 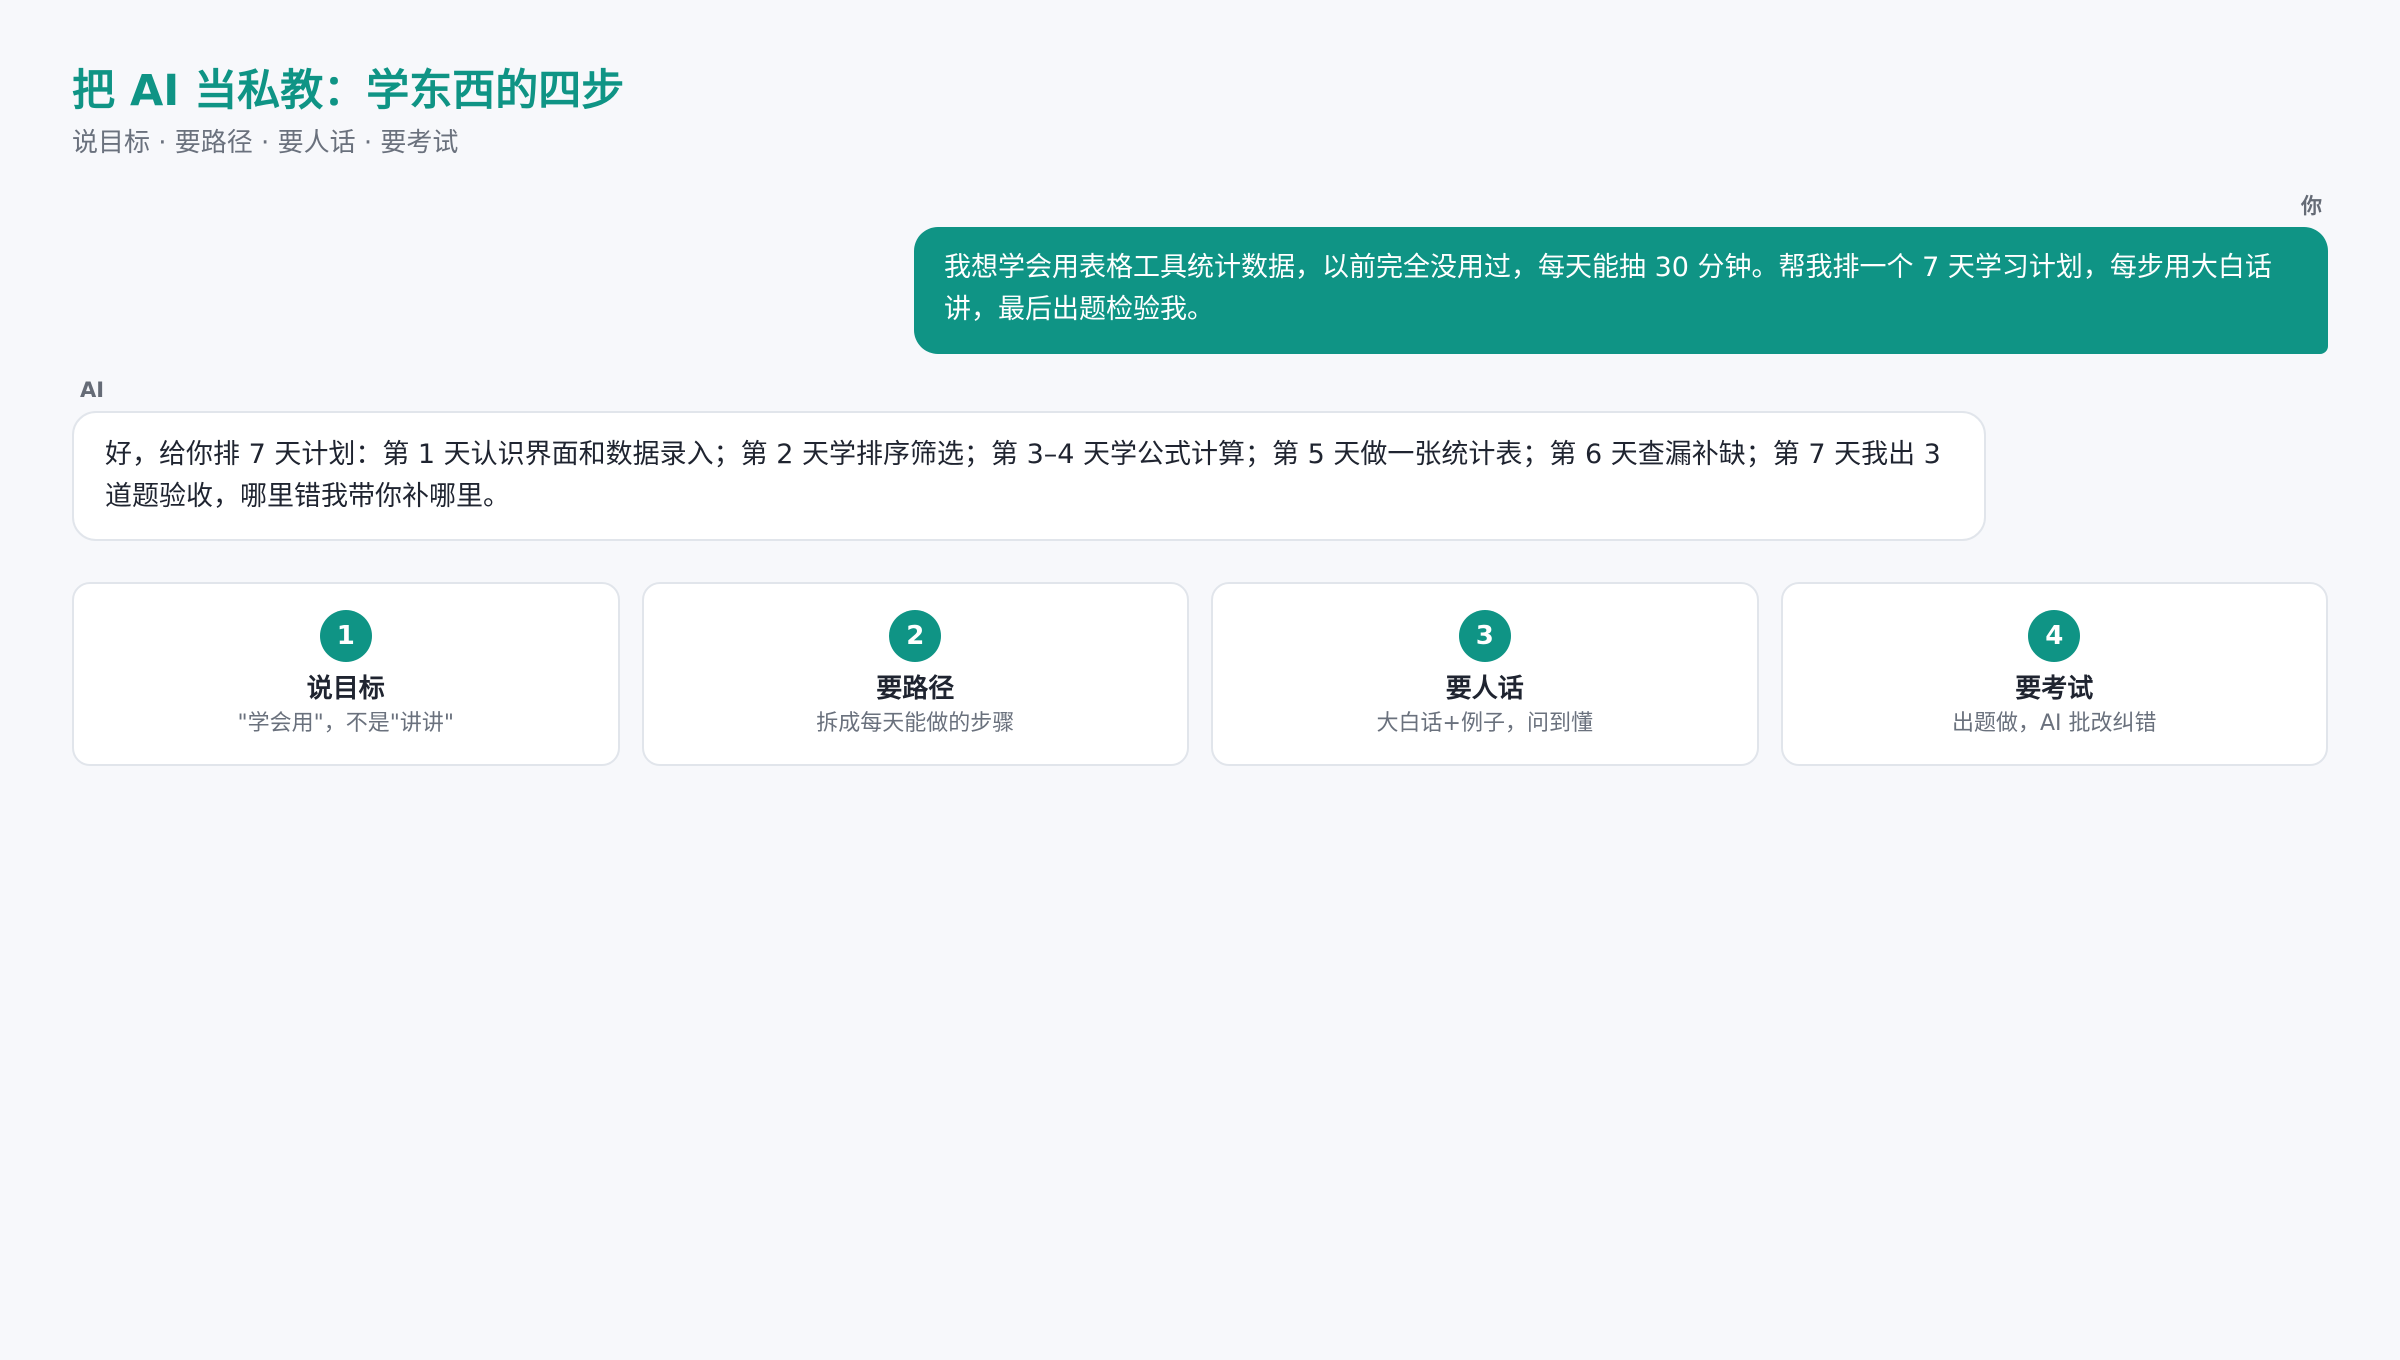 I want to click on step-description: "学会用"，不是"讲讲", so click(x=345, y=723).